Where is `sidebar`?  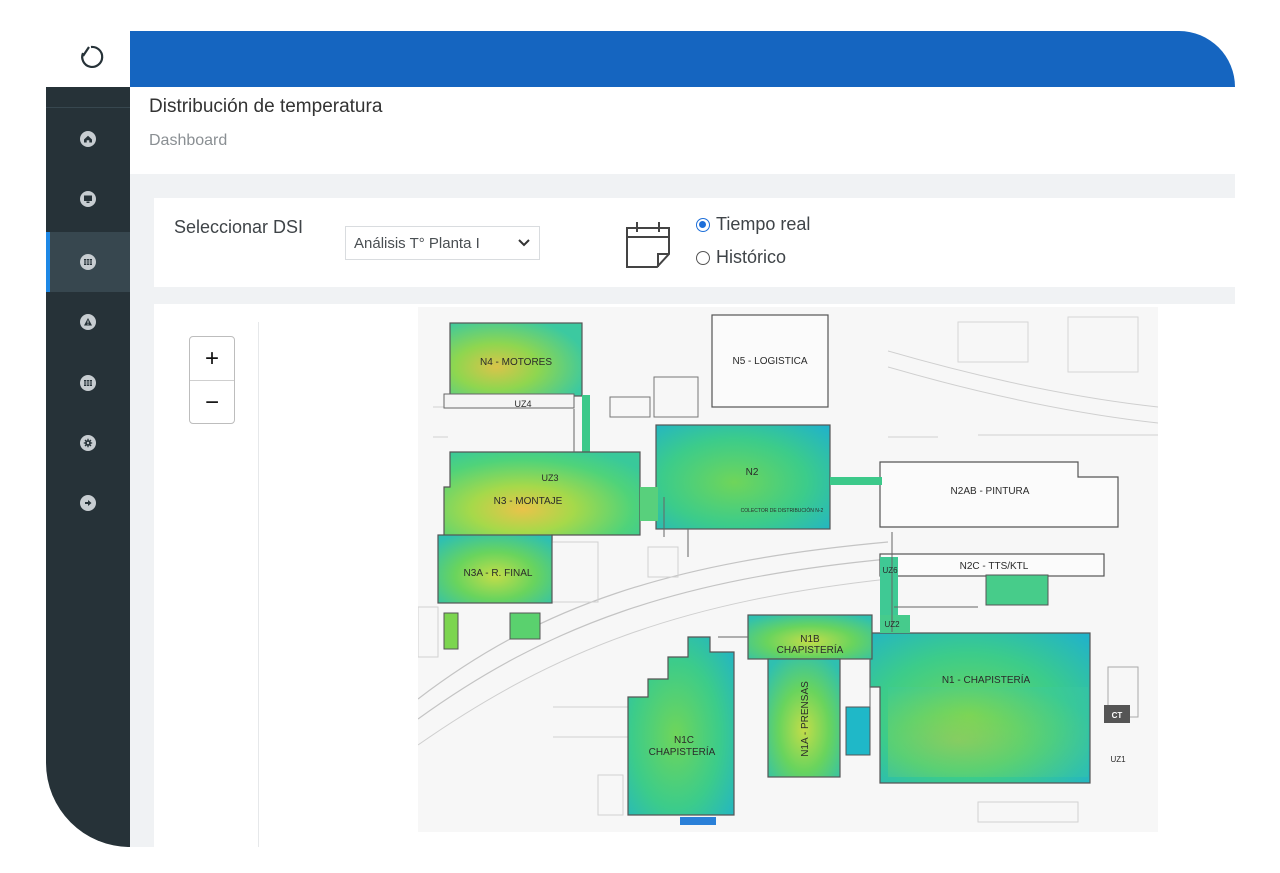 sidebar is located at coordinates (88, 467).